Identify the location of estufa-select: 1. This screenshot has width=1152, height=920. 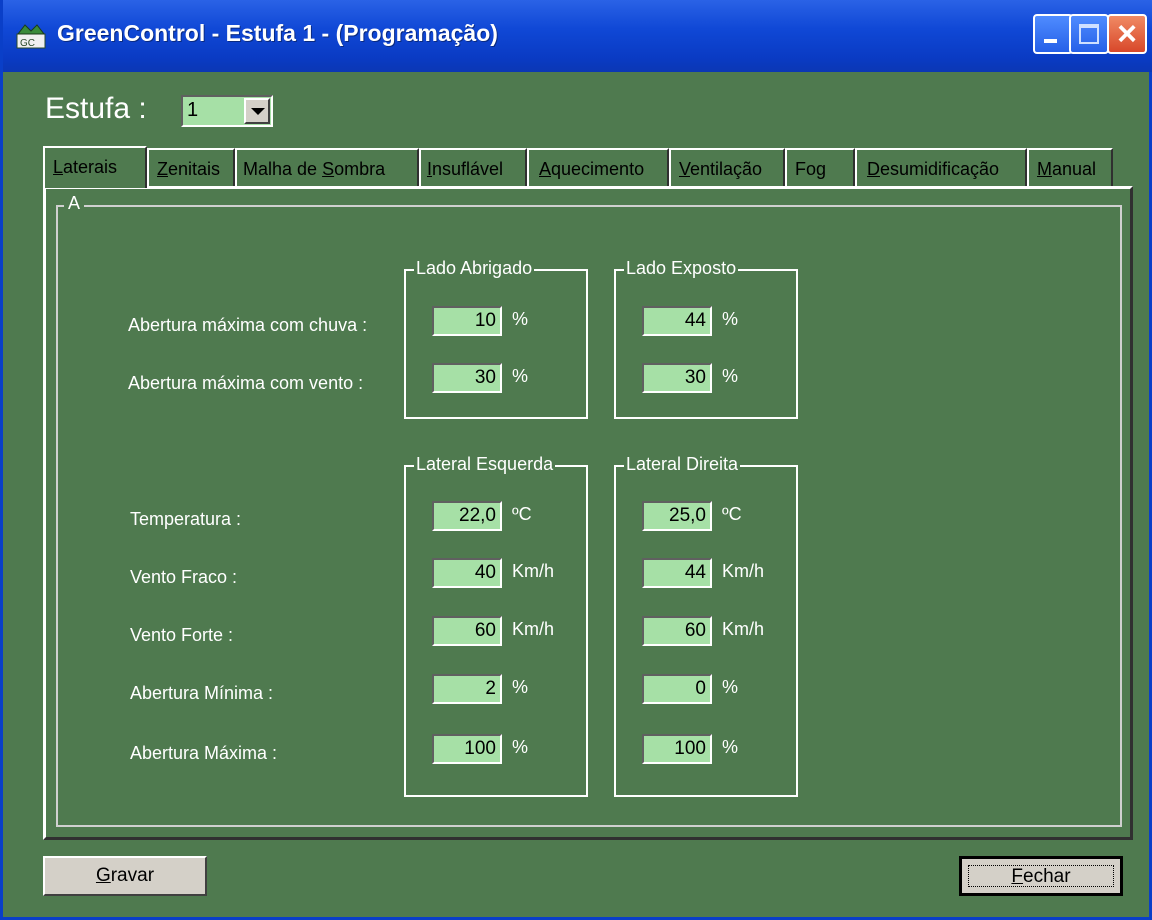
(227, 111).